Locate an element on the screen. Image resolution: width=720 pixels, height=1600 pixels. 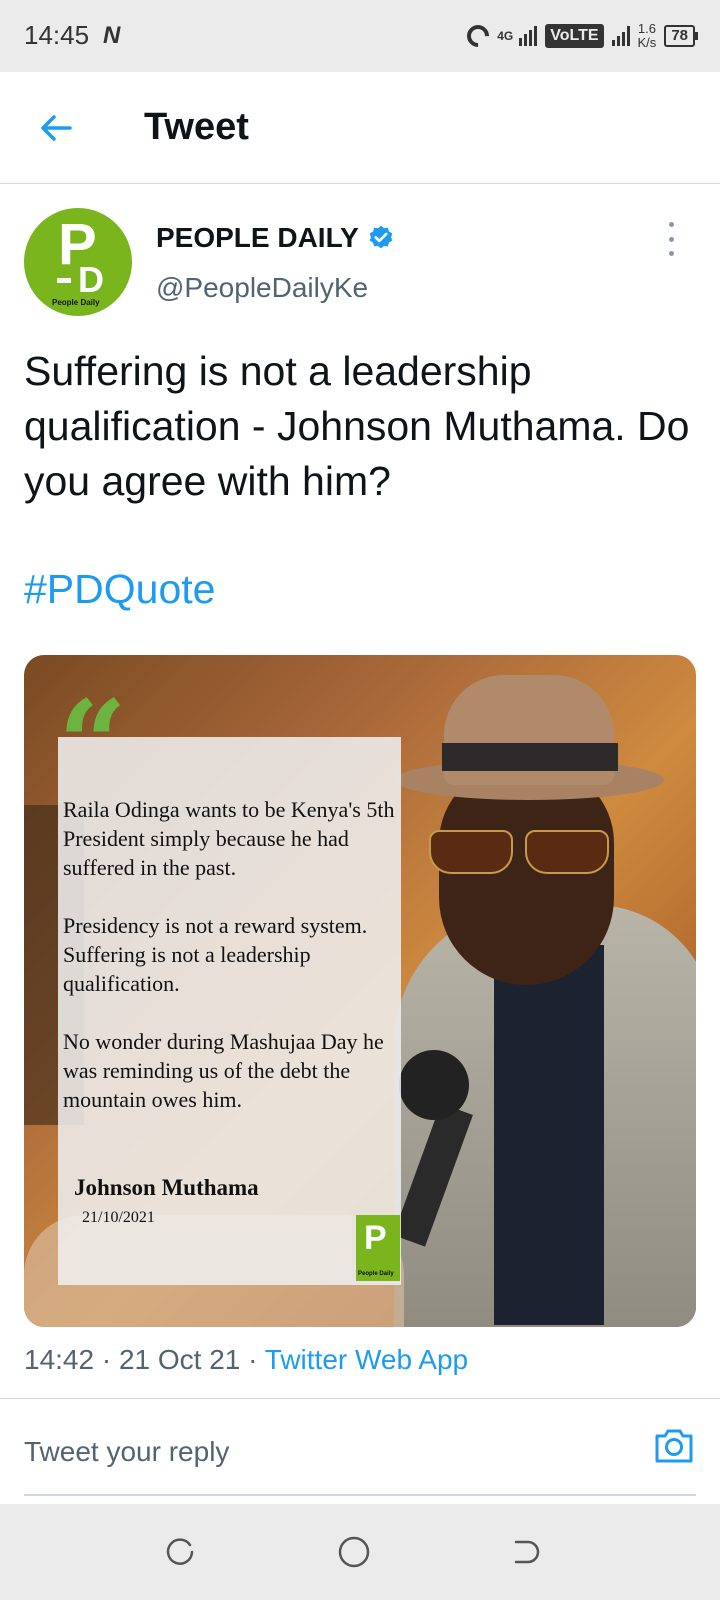
tweet-source-link: Twitter Web App is located at coordinates (366, 1359).